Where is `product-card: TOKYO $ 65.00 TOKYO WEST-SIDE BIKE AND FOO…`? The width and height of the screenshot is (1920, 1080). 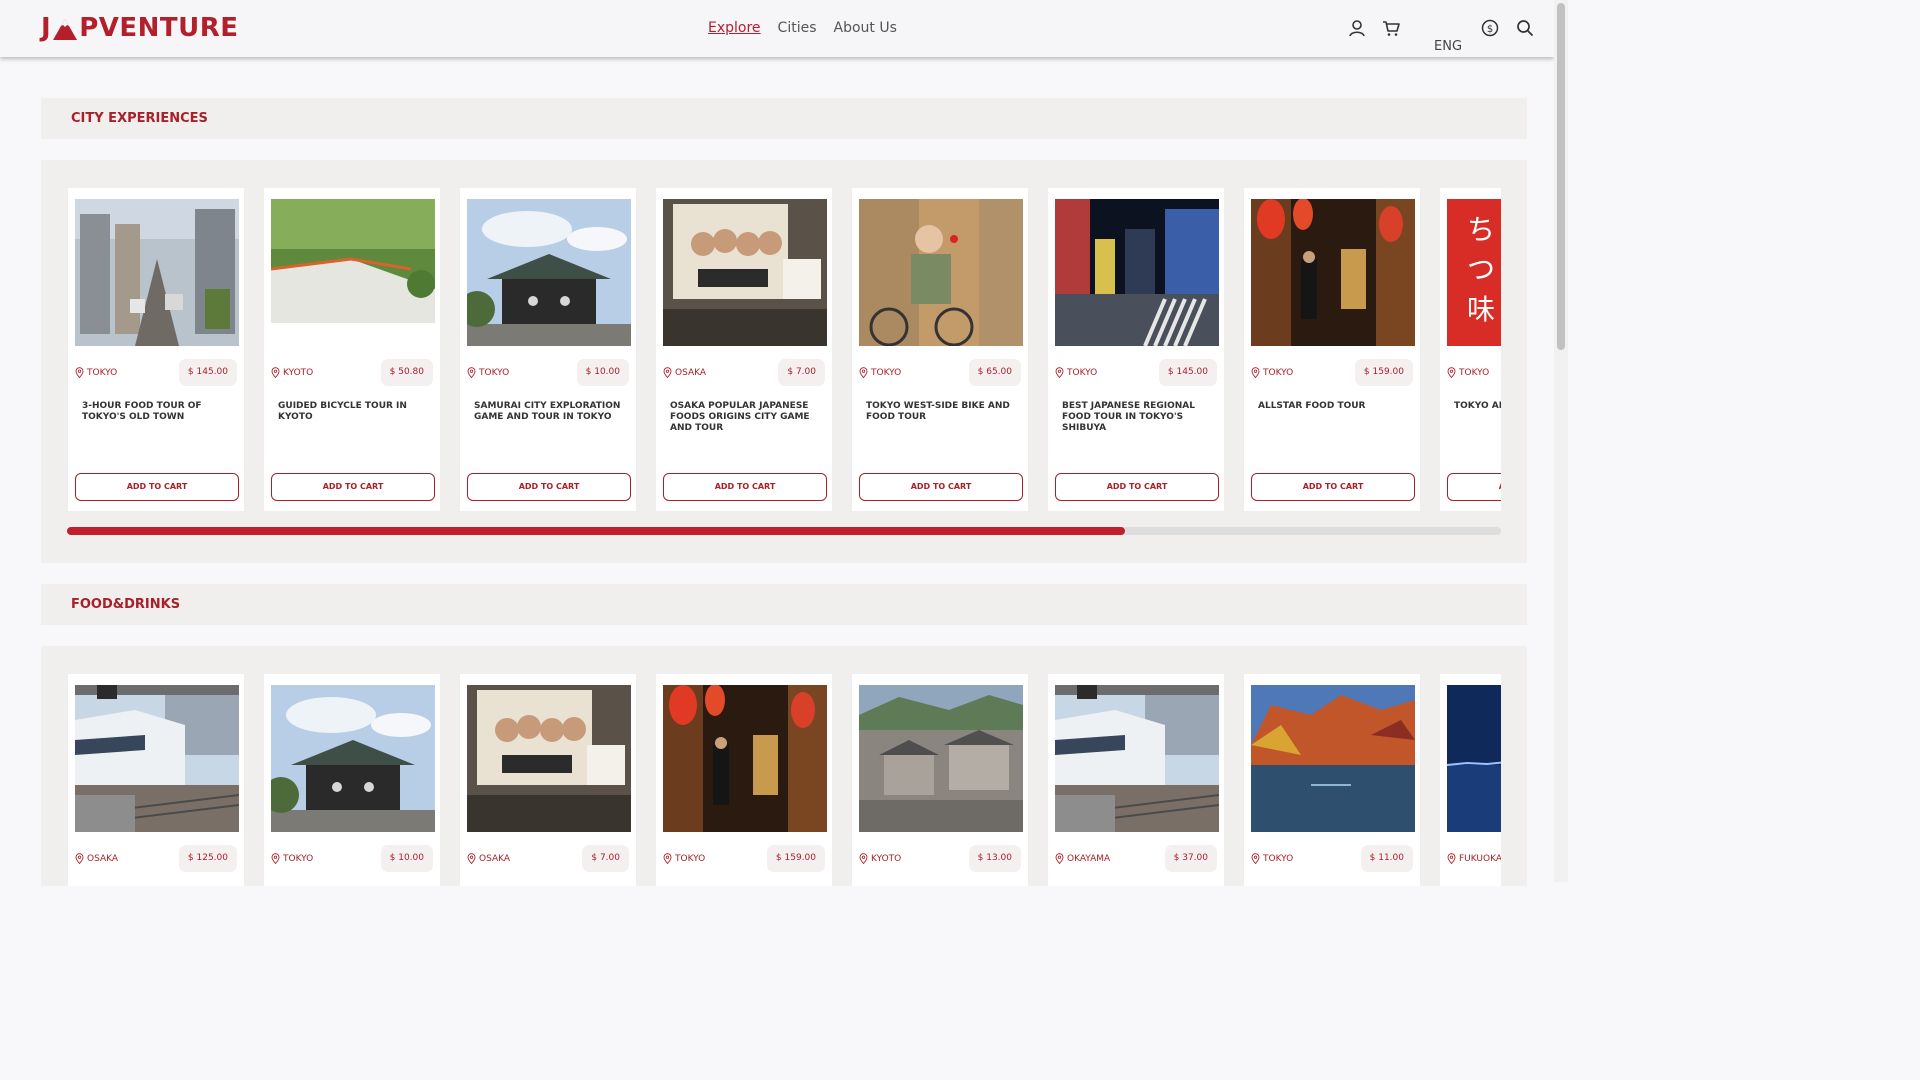
product-card: TOKYO $ 65.00 TOKYO WEST-SIDE BIKE AND FOO… is located at coordinates (940, 349).